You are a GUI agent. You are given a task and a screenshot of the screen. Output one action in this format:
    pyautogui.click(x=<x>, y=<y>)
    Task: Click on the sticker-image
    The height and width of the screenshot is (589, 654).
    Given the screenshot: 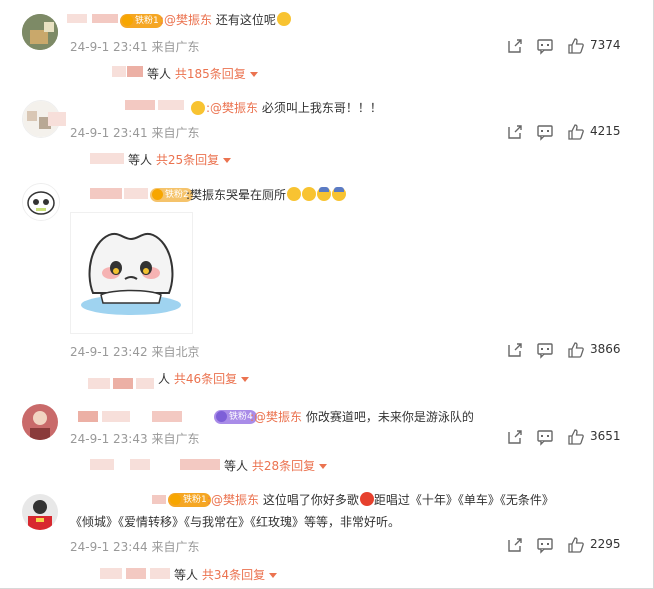 What is the action you would take?
    pyautogui.click(x=131, y=273)
    